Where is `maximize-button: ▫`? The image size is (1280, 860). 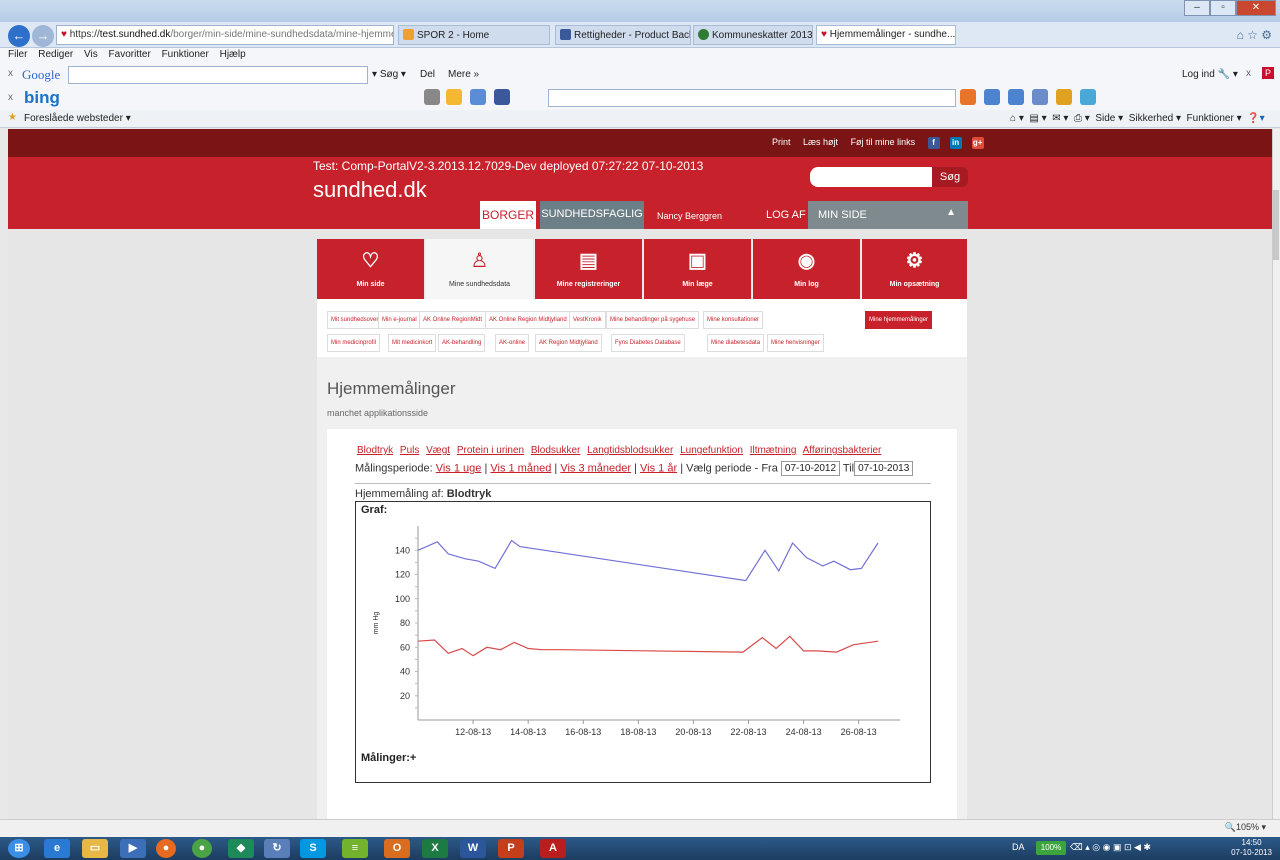
maximize-button: ▫ is located at coordinates (1223, 8).